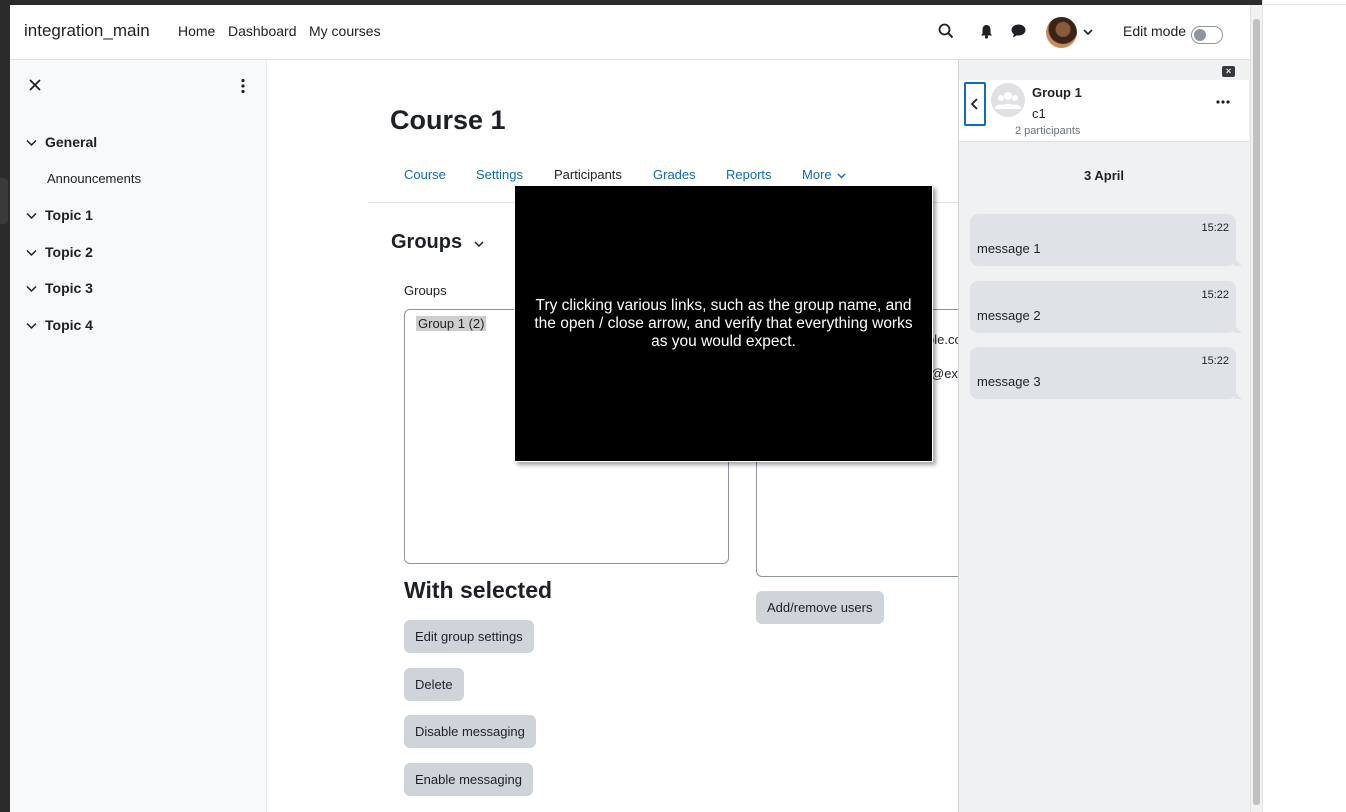 This screenshot has width=1346, height=812. What do you see at coordinates (469, 636) in the screenshot?
I see `edit-group-settings-button: Edit group settings` at bounding box center [469, 636].